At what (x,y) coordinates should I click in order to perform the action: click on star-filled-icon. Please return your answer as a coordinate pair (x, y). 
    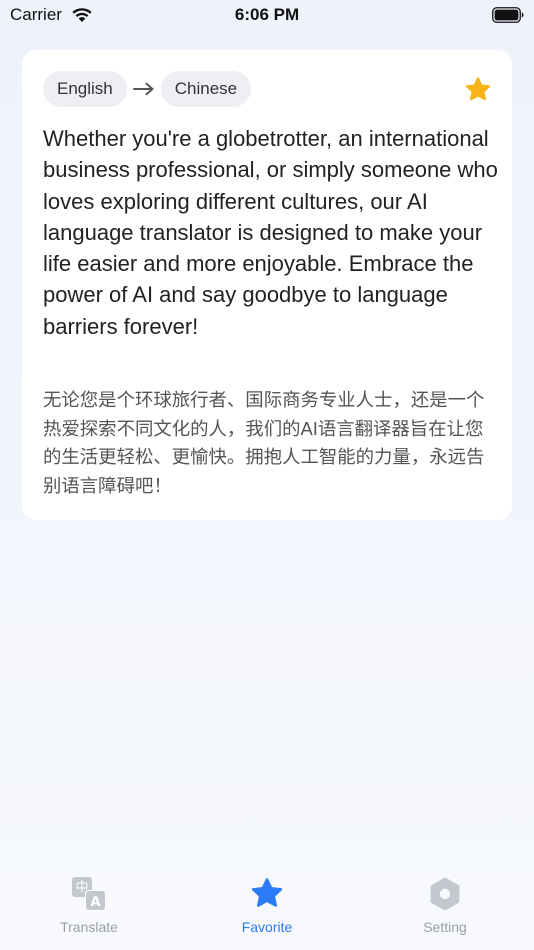
    Looking at the image, I should click on (478, 90).